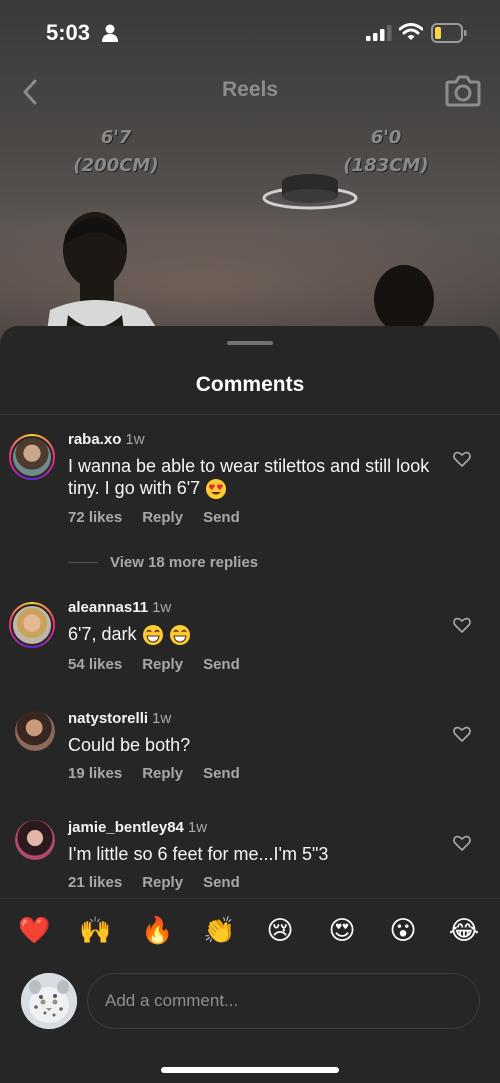 Image resolution: width=500 pixels, height=1083 pixels. I want to click on comment-username: aleannas11 1w, so click(119, 607).